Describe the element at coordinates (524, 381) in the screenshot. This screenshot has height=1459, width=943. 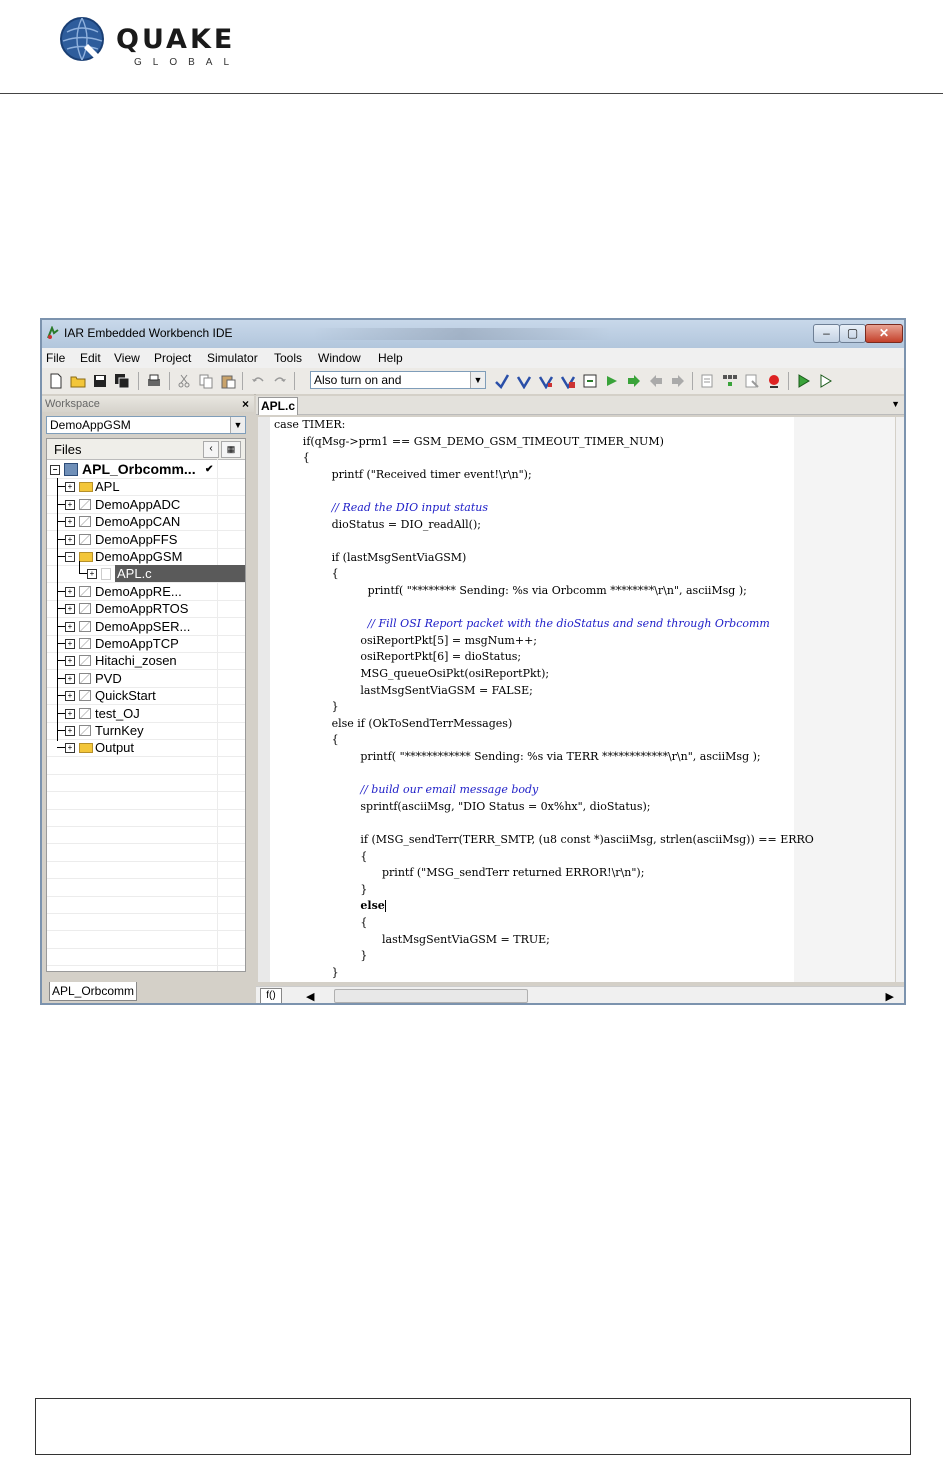
I see `find-next-icon` at that location.